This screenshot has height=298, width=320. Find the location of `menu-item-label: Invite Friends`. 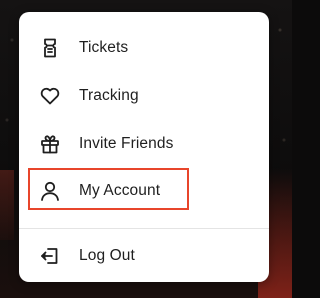

menu-item-label: Invite Friends is located at coordinates (126, 143).